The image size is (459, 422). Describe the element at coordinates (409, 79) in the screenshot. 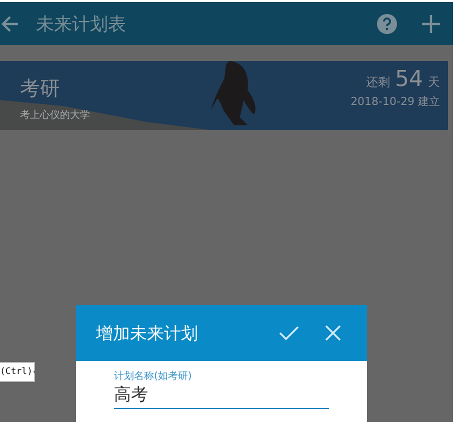

I see `remaining-days: 54` at that location.